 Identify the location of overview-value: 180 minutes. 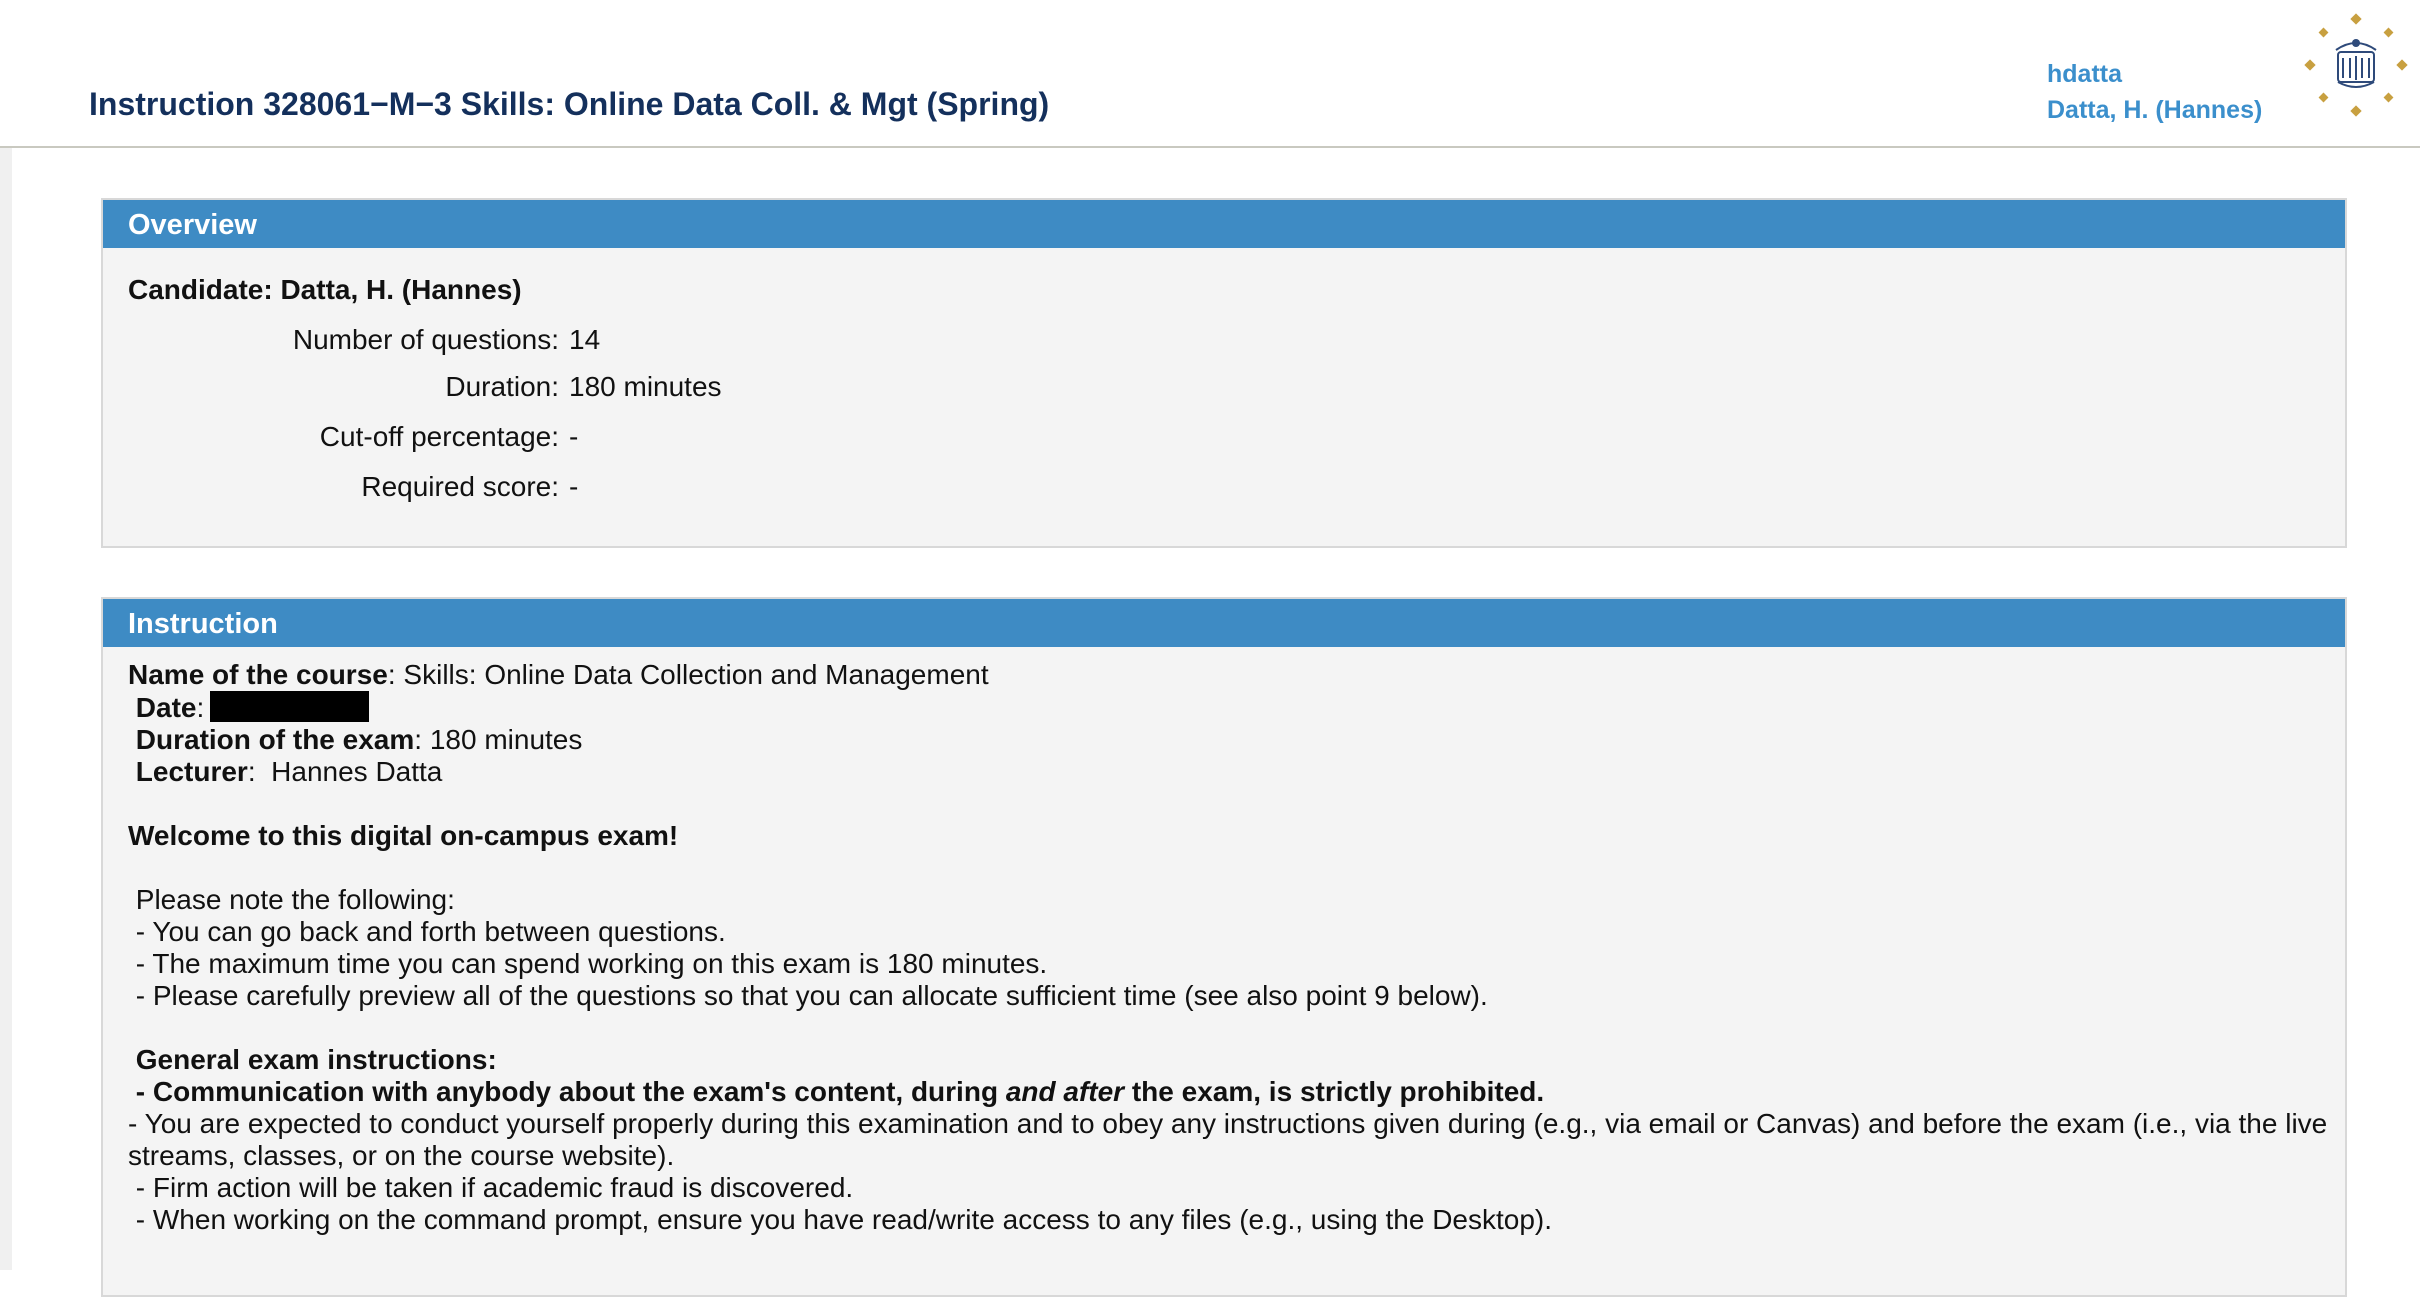
(645, 386).